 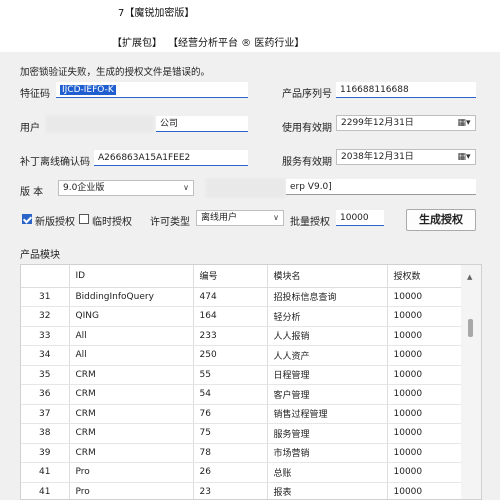 I want to click on user-field: 公司, so click(x=202, y=124).